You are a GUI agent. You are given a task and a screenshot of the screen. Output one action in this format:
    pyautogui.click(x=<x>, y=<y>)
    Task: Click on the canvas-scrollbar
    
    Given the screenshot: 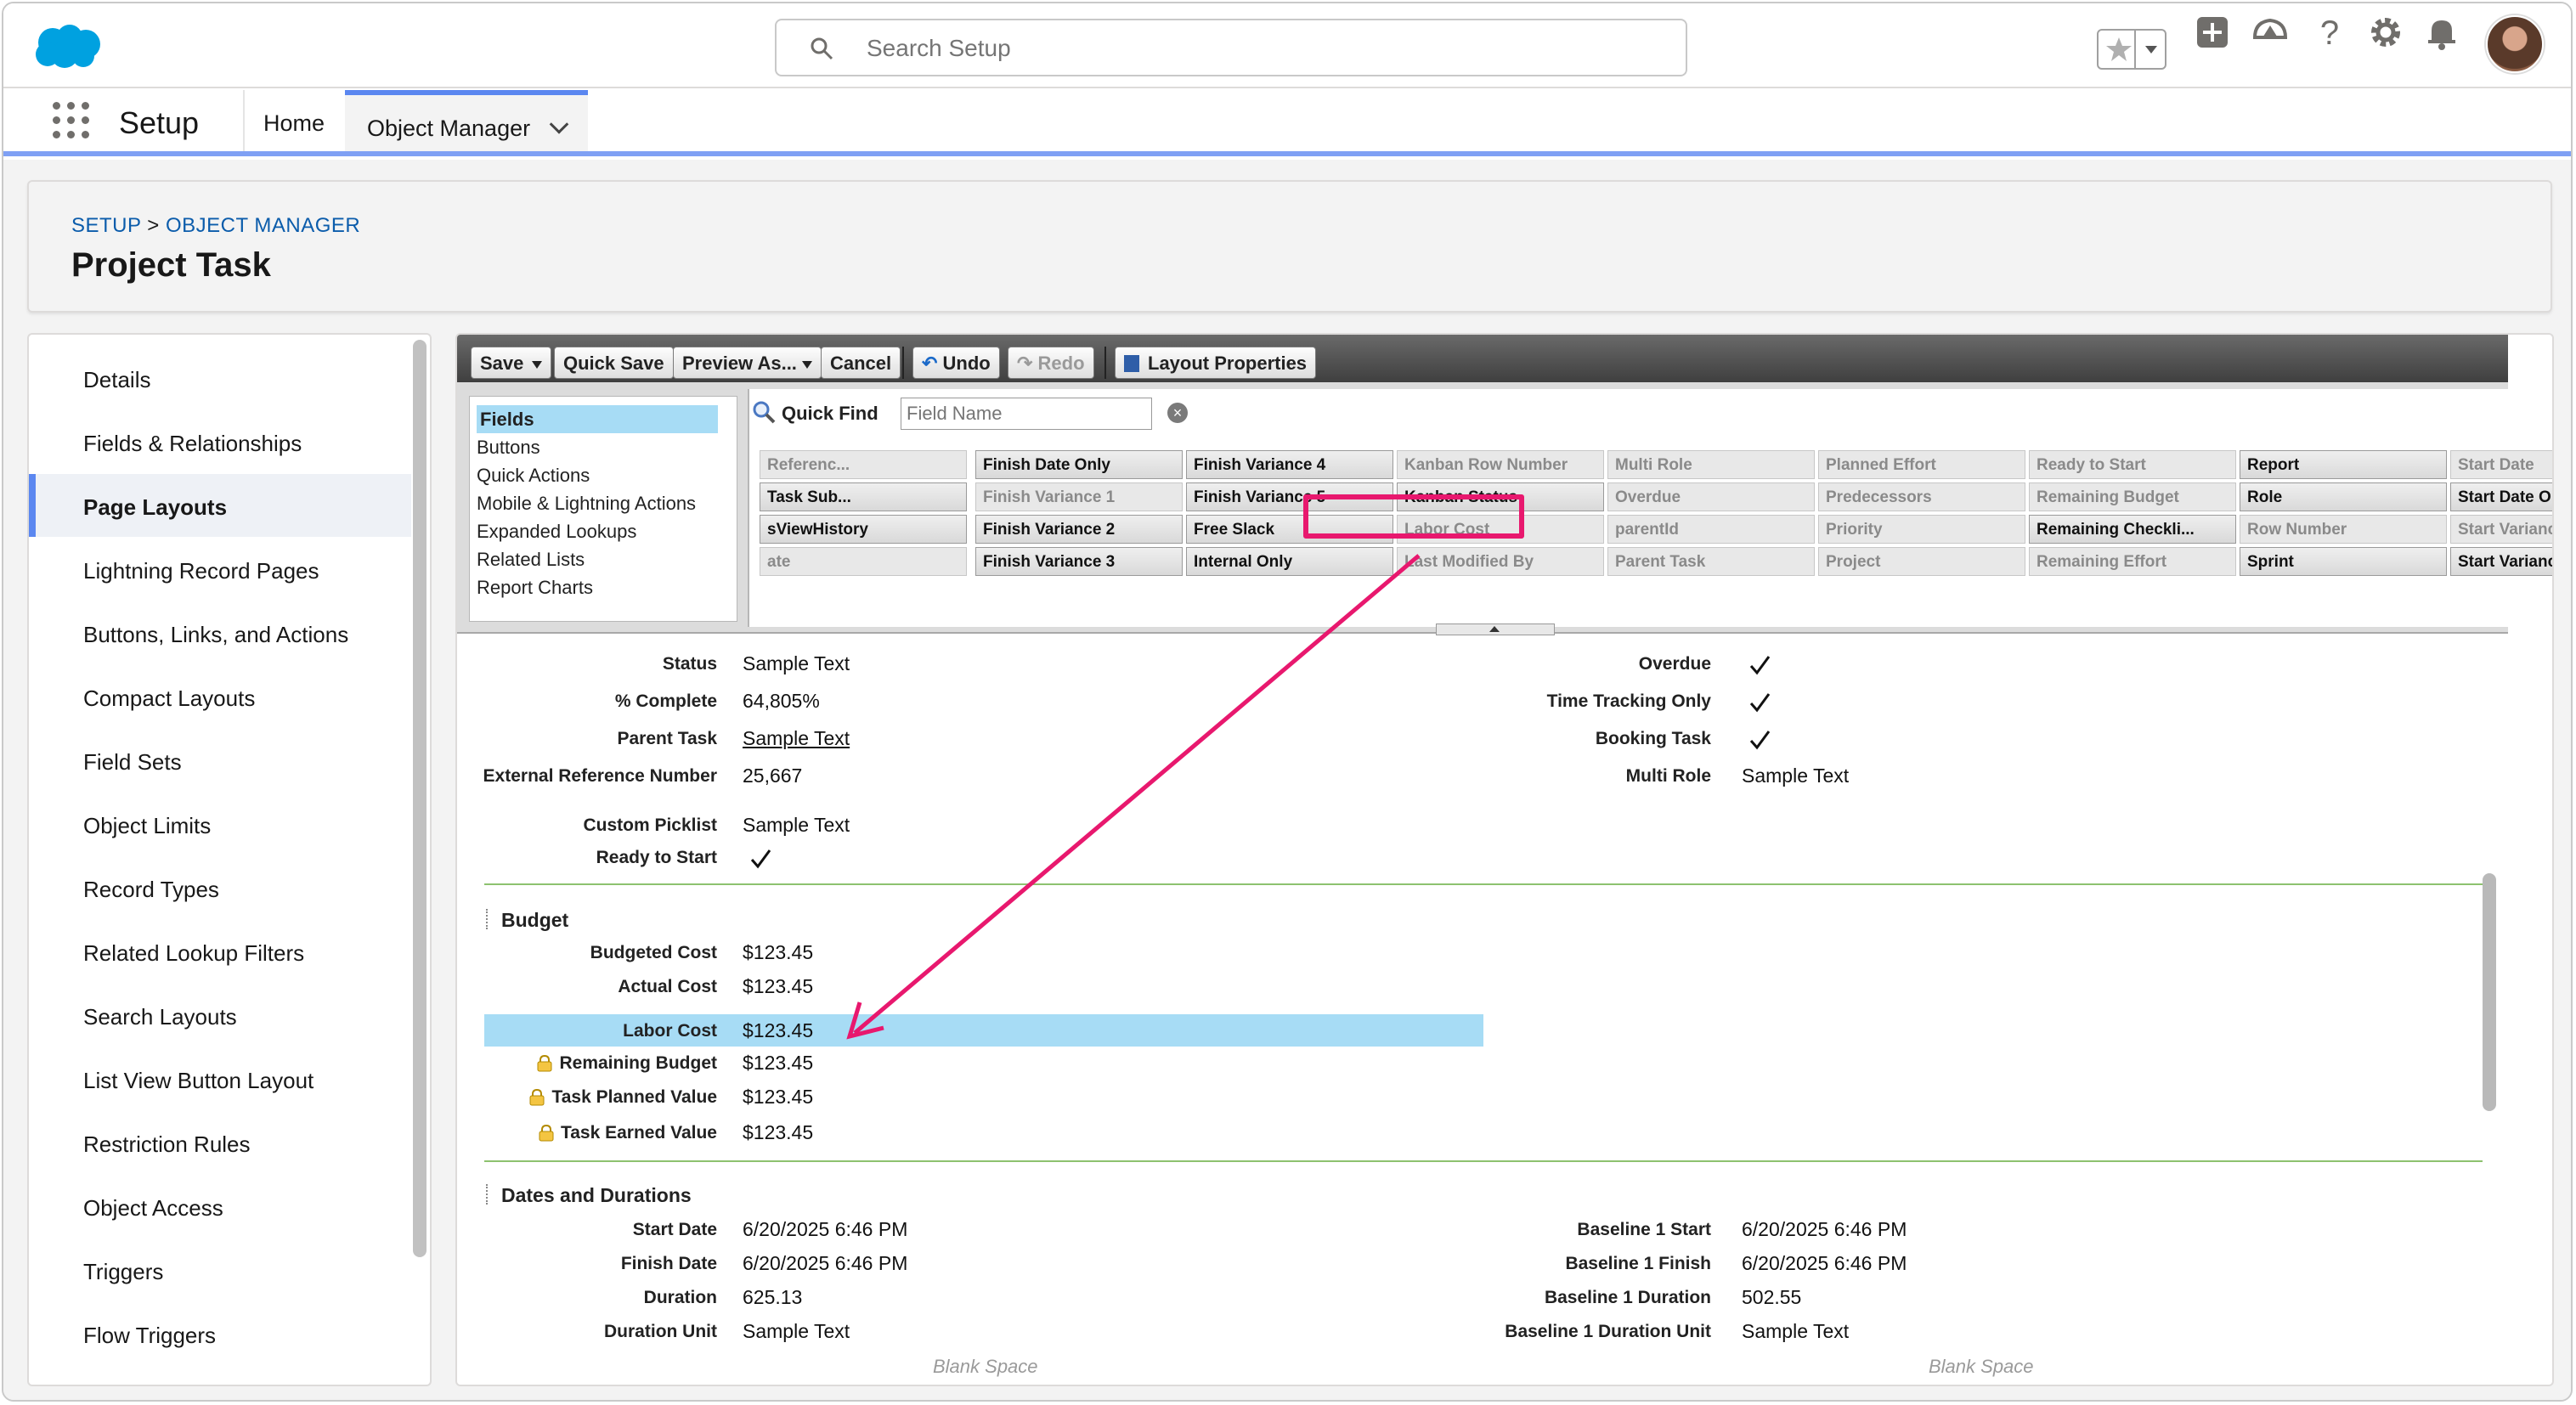 What is the action you would take?
    pyautogui.click(x=2489, y=992)
    